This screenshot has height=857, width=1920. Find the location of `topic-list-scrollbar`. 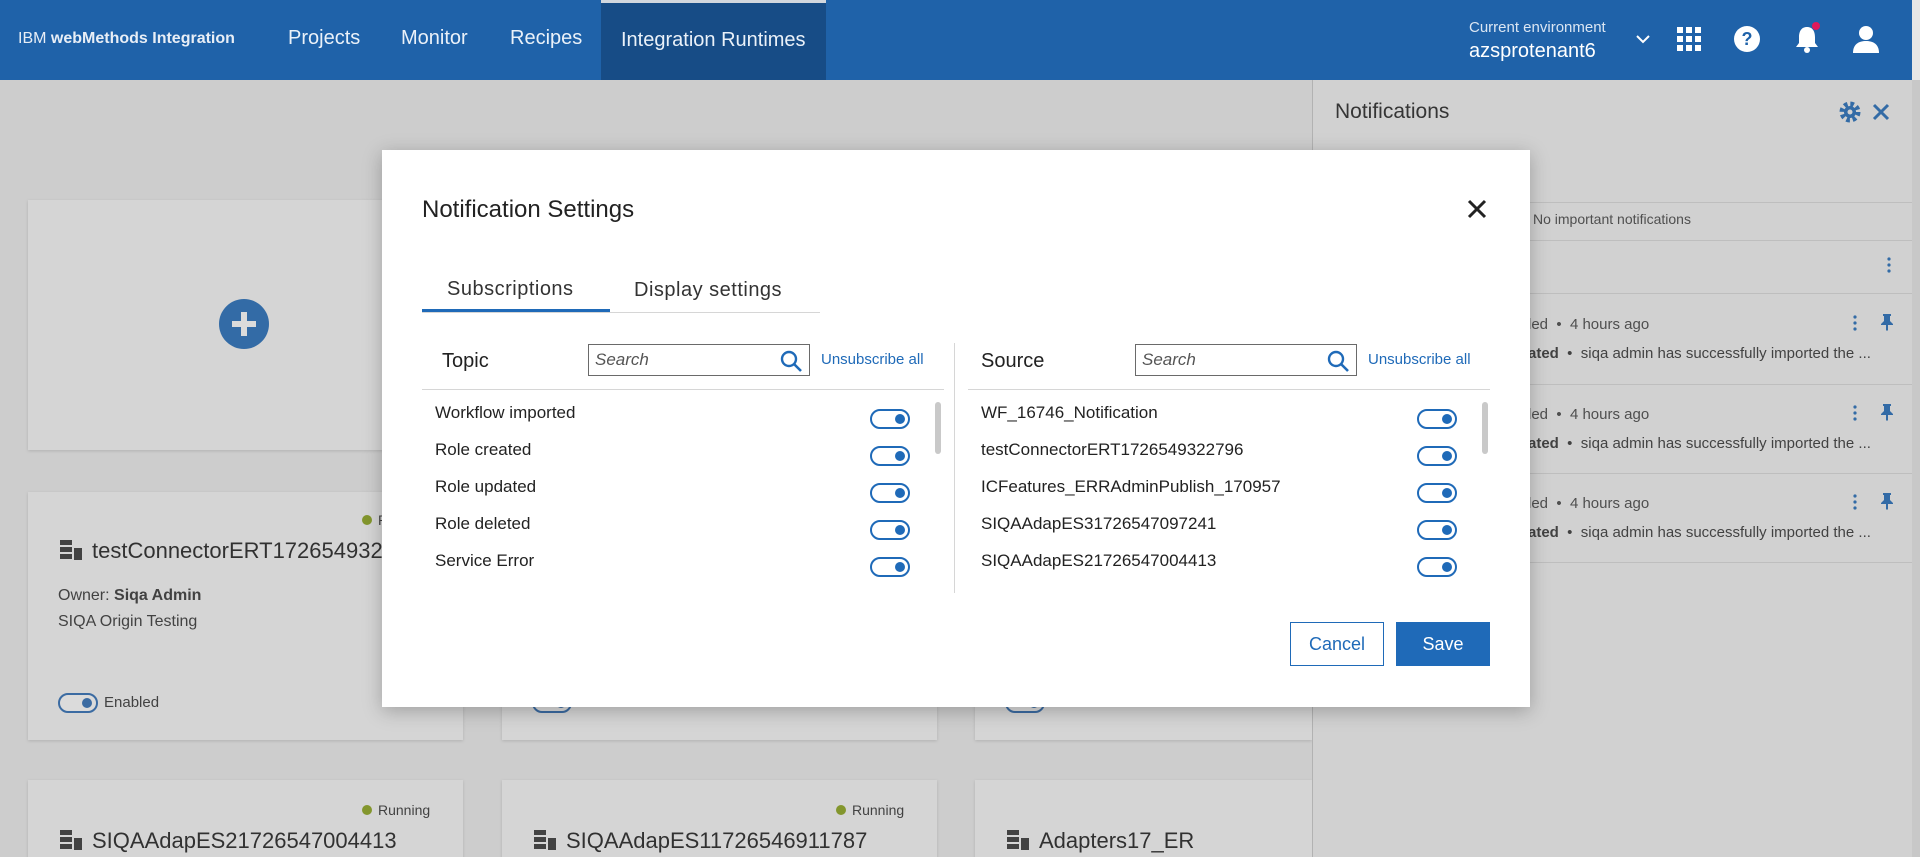

topic-list-scrollbar is located at coordinates (938, 428).